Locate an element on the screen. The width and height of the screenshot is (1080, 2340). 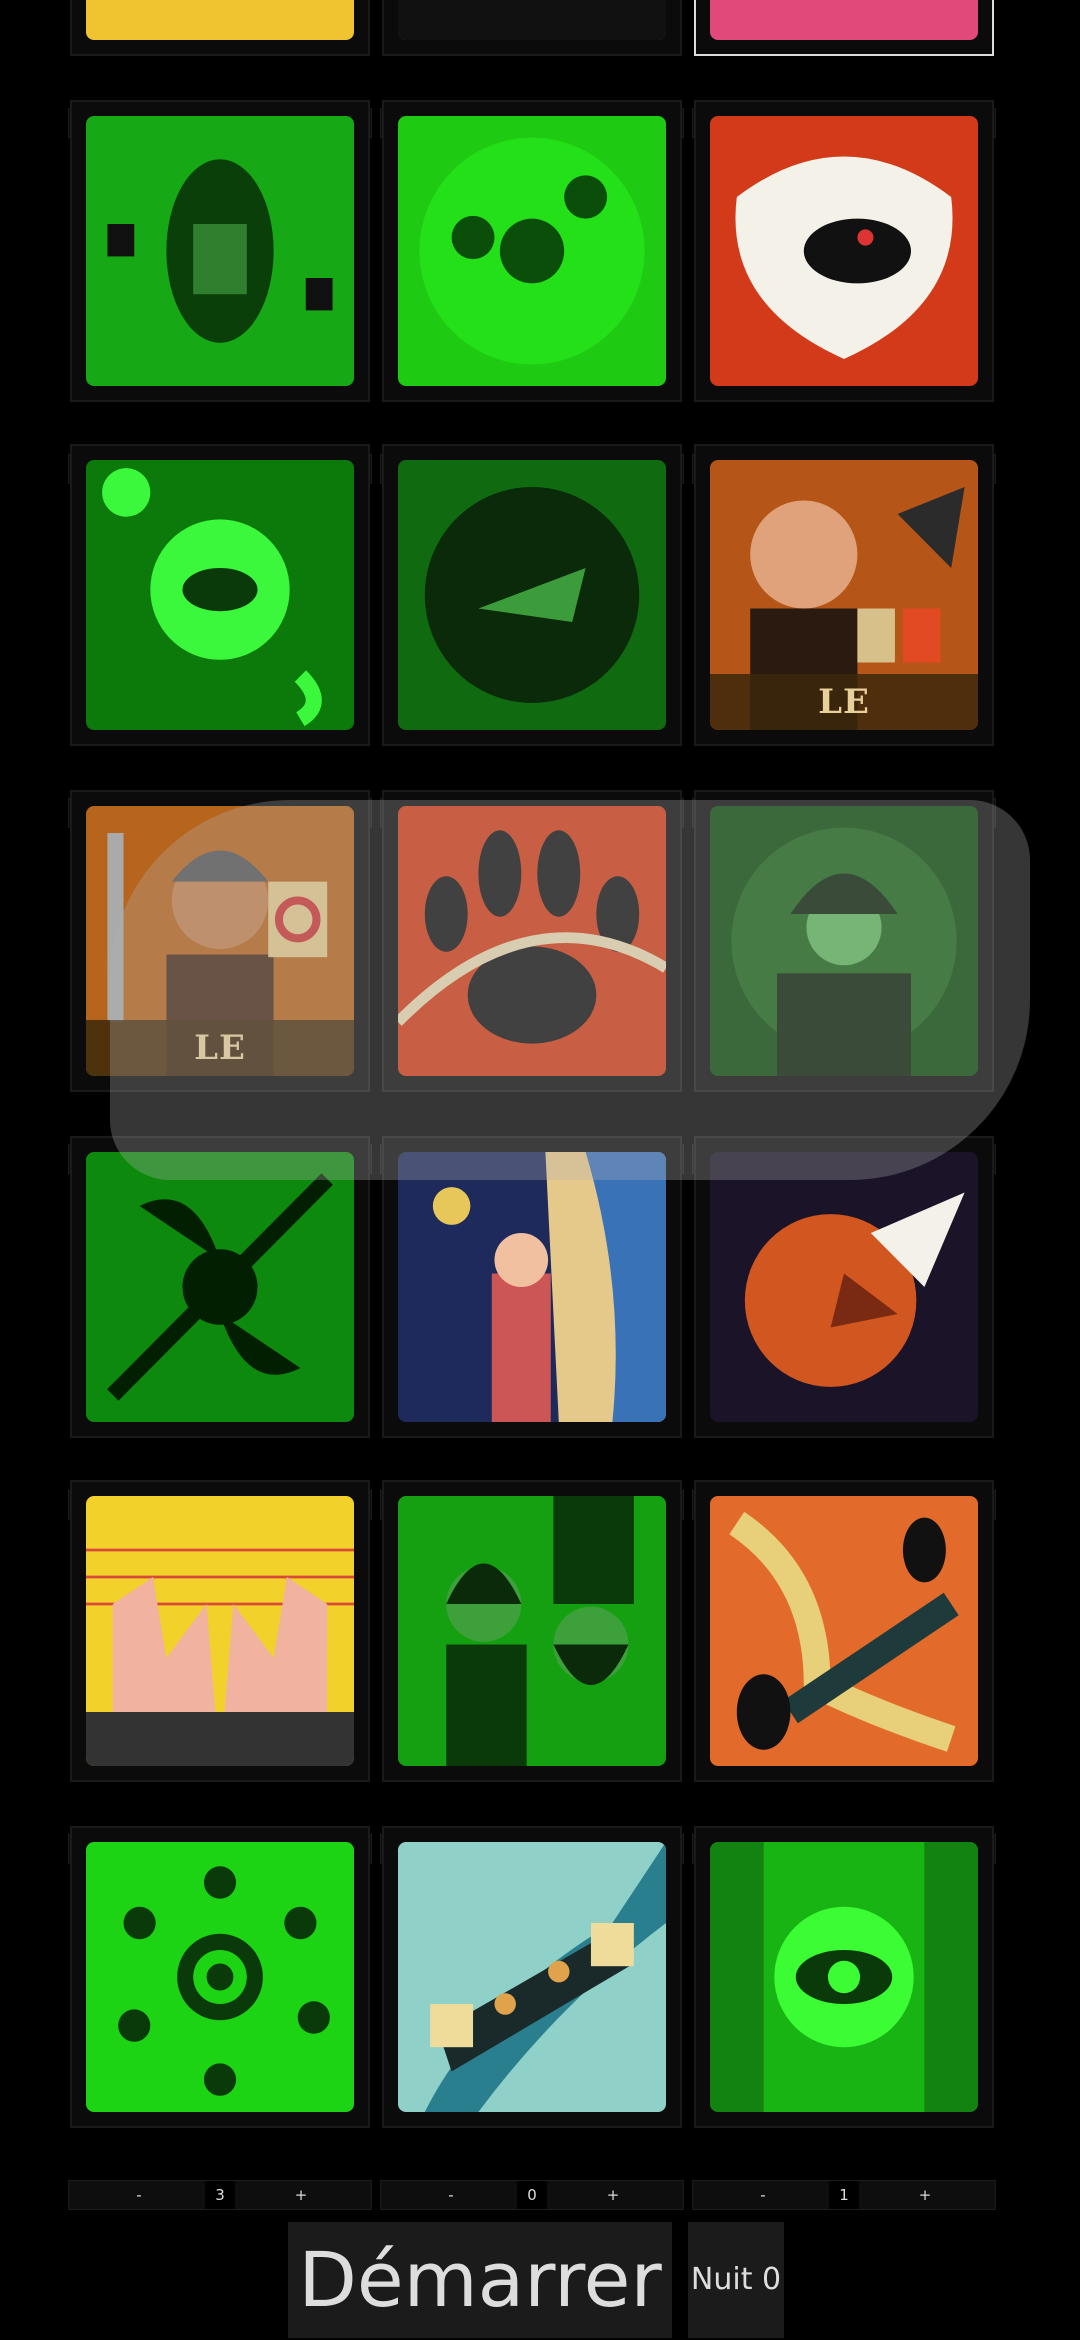
role-card: LE MENTALISTE is located at coordinates (844, 595).